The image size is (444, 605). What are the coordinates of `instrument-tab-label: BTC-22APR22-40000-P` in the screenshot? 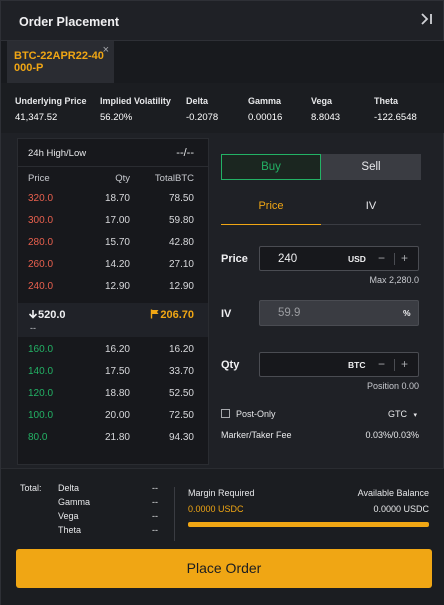 It's located at (59, 62).